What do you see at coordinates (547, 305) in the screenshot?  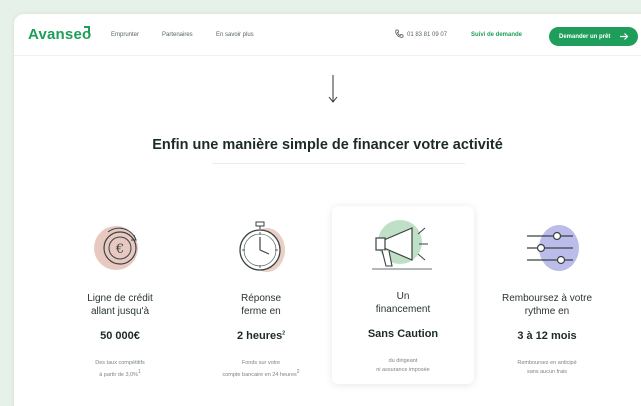 I see `feature-title: Remboursez à votre rythme en` at bounding box center [547, 305].